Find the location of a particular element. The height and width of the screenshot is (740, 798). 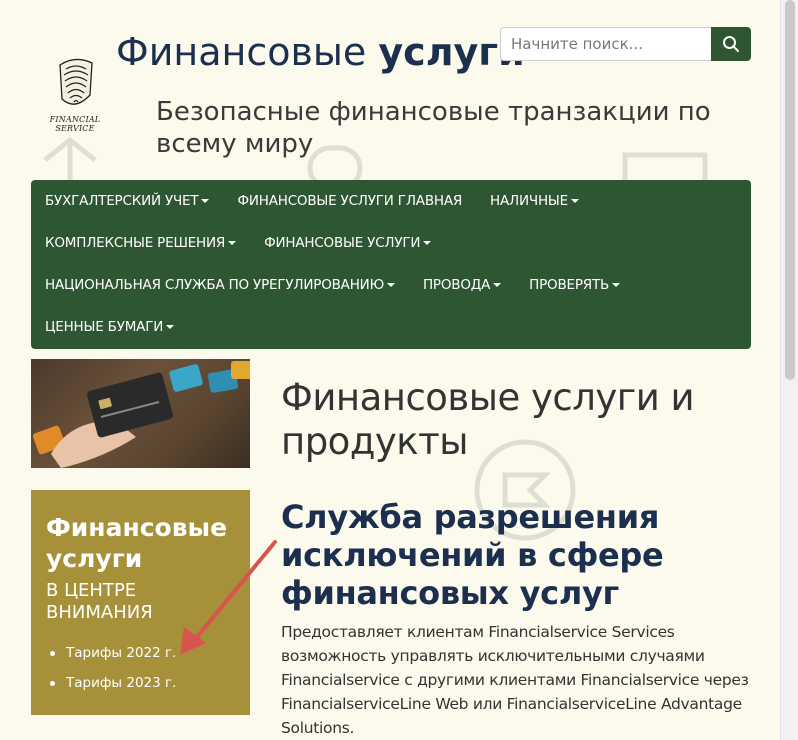

credit-card-photo is located at coordinates (141, 414).